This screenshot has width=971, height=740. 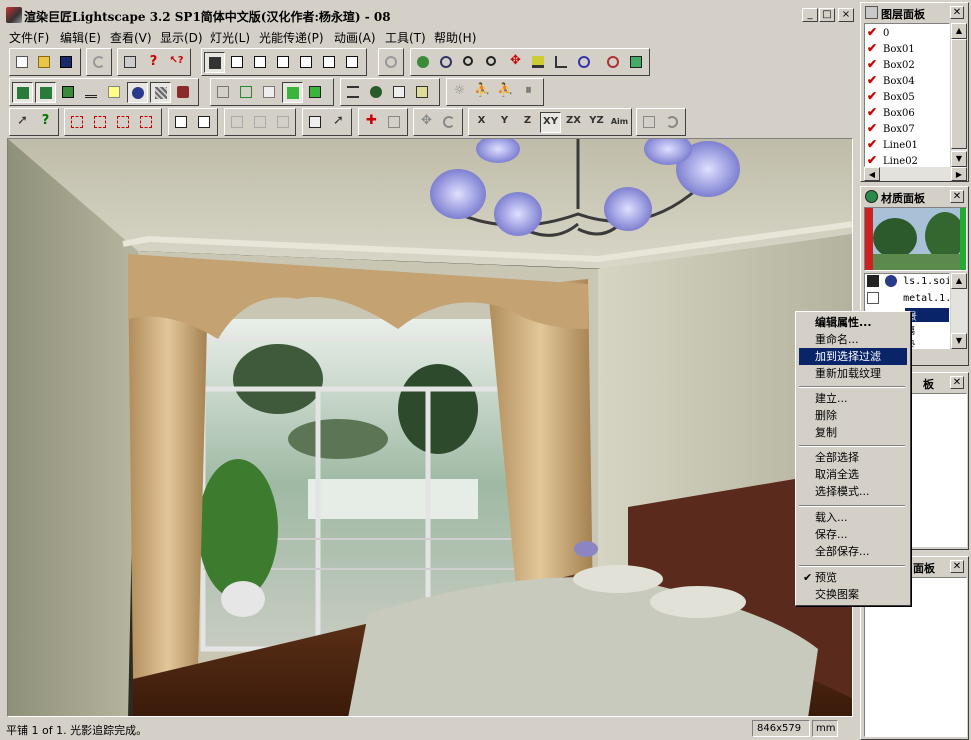 What do you see at coordinates (853, 373) in the screenshot?
I see `menu-reload-texture: 重新加载纹理` at bounding box center [853, 373].